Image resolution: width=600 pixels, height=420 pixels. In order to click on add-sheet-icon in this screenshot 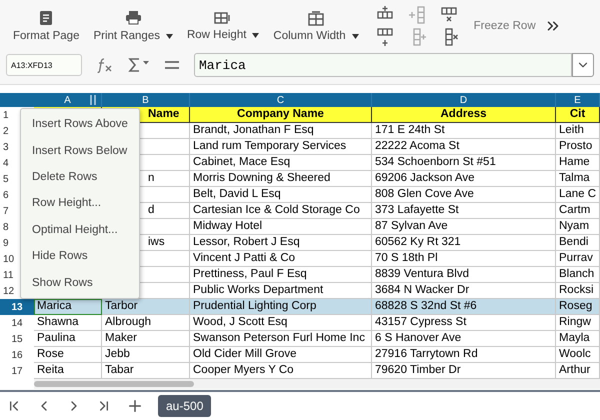, I will do `click(135, 406)`.